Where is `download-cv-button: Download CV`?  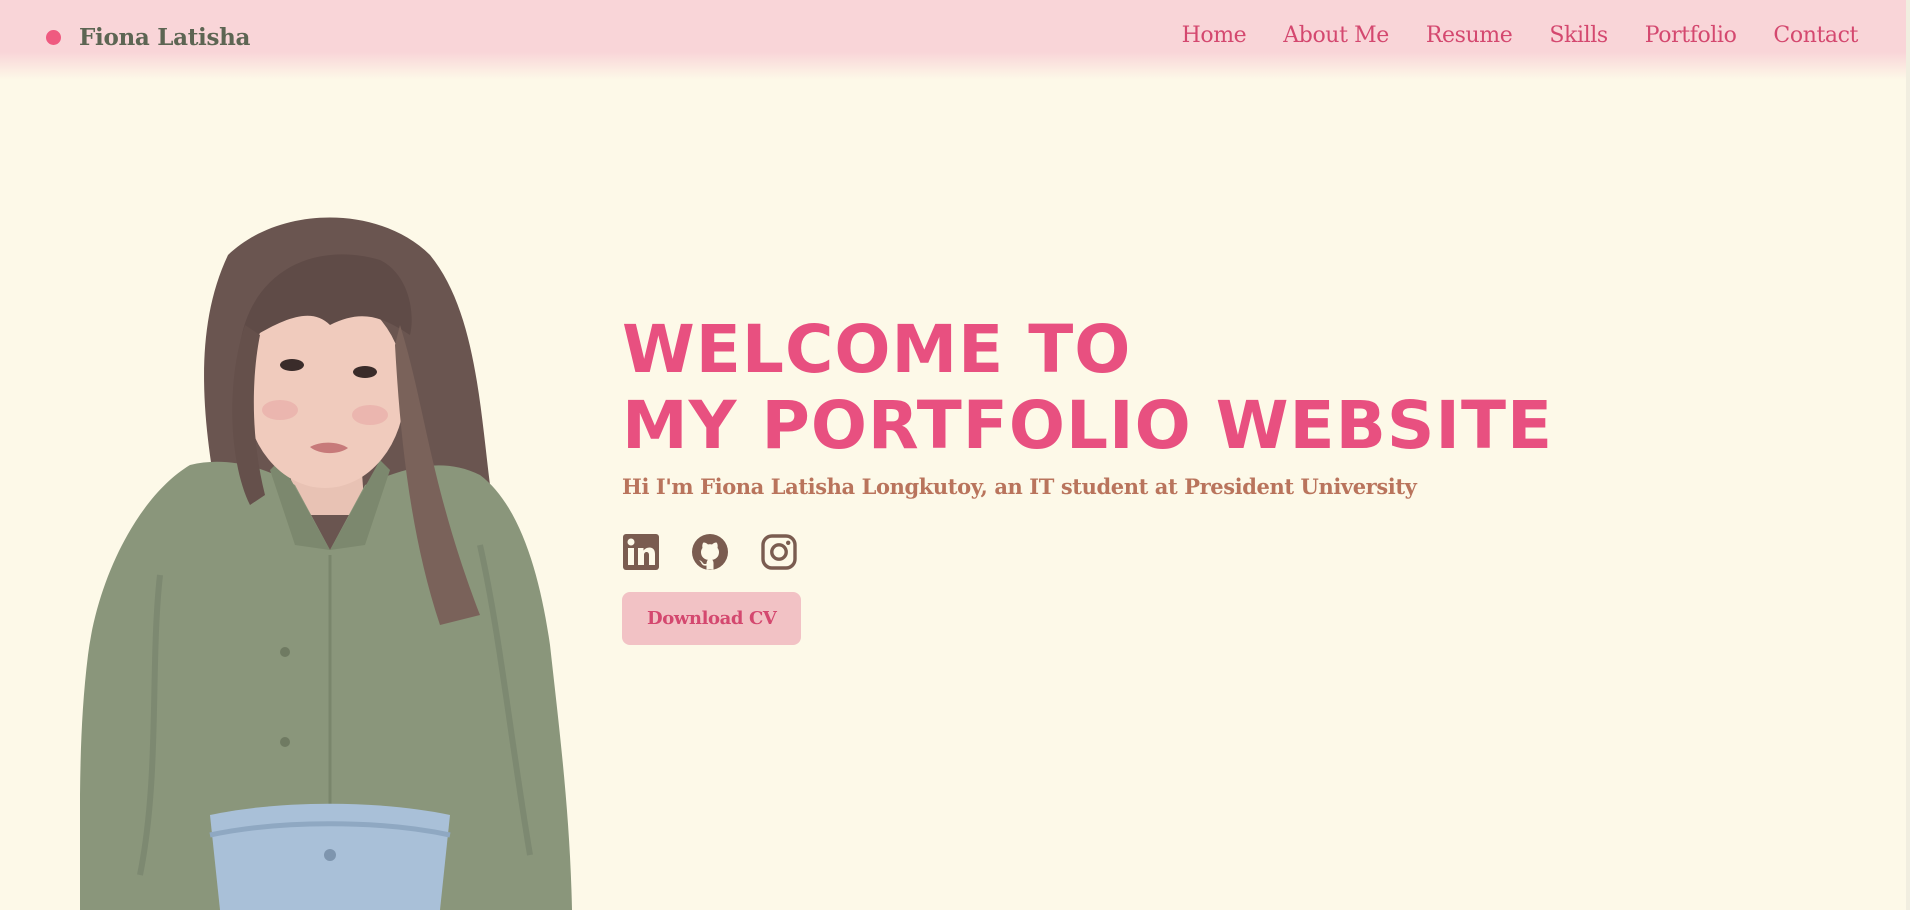 download-cv-button: Download CV is located at coordinates (712, 618).